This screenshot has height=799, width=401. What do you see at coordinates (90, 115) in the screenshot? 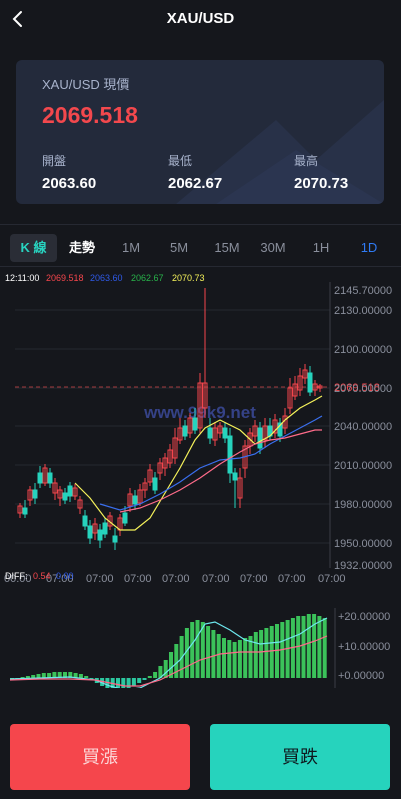
I see `current-price: 2069.518` at bounding box center [90, 115].